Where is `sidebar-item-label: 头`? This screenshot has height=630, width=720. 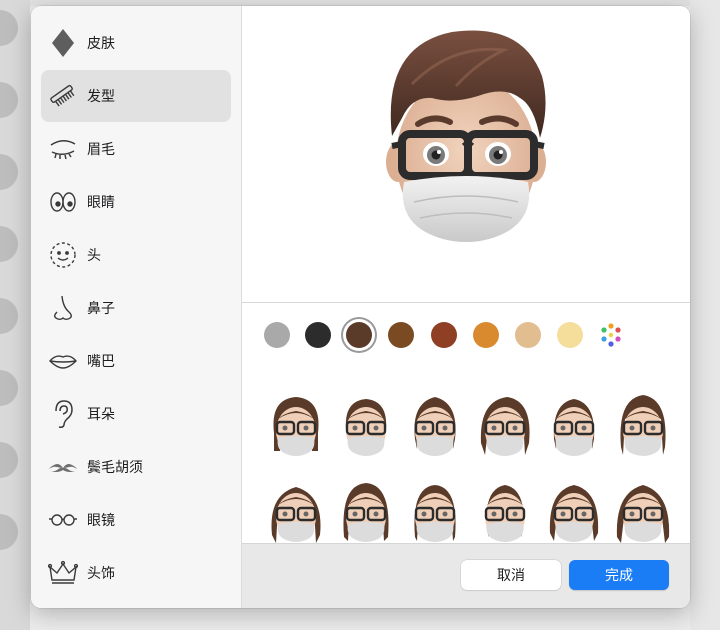
sidebar-item-label: 头 is located at coordinates (94, 256).